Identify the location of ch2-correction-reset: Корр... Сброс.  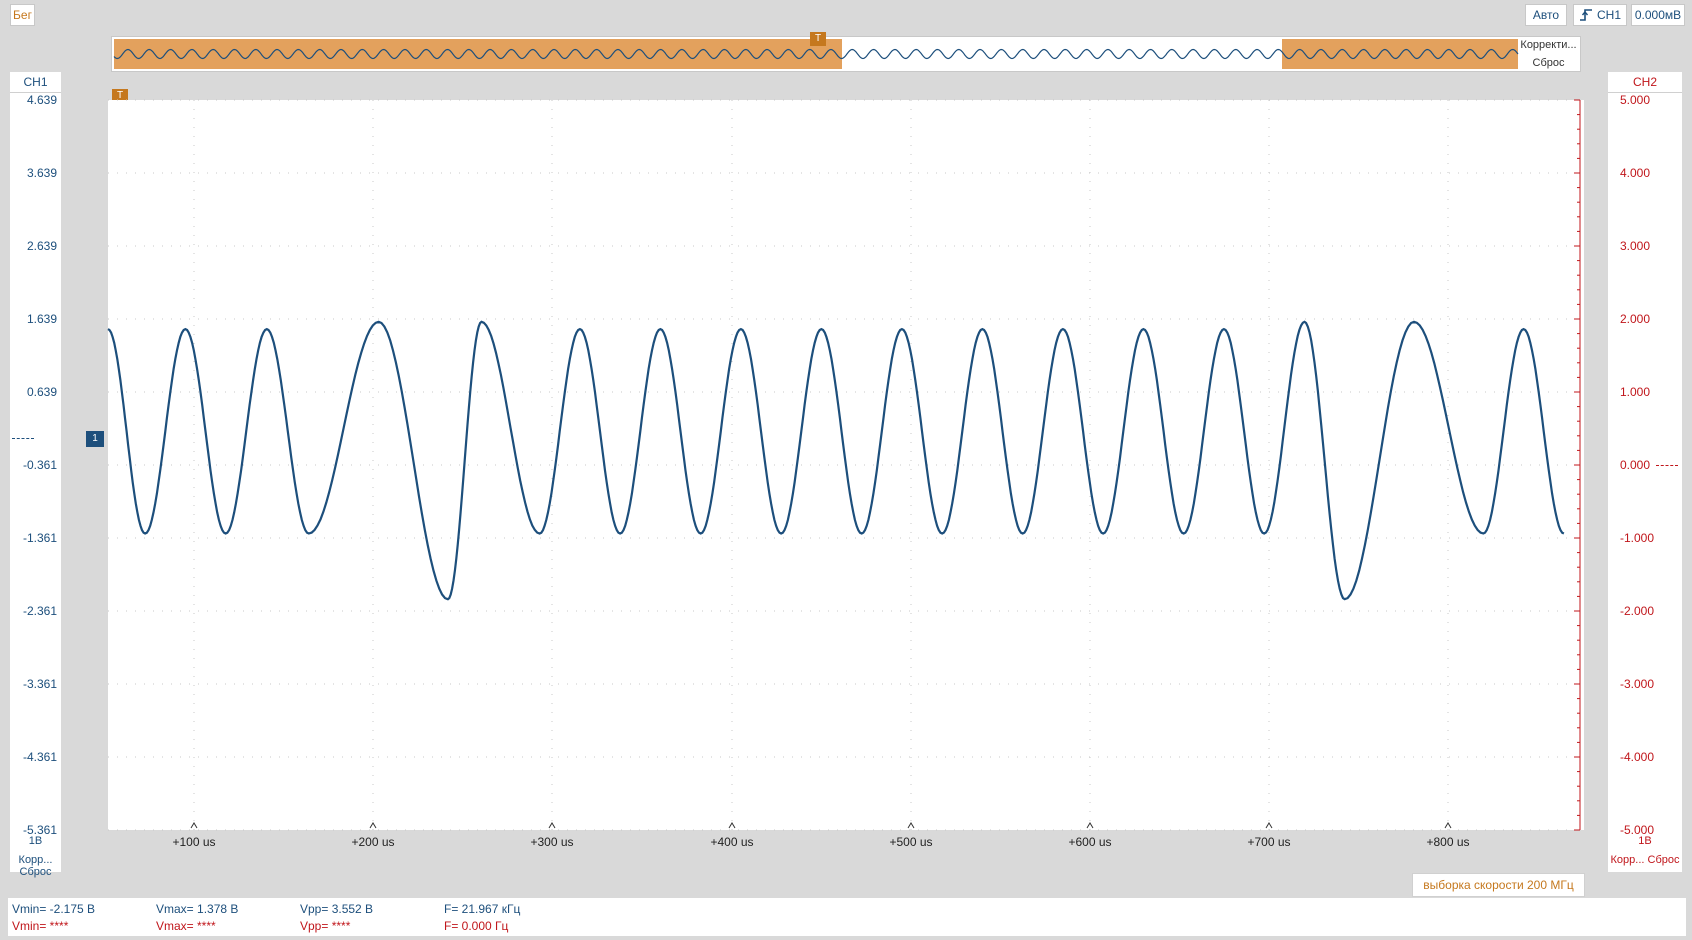
(1645, 860).